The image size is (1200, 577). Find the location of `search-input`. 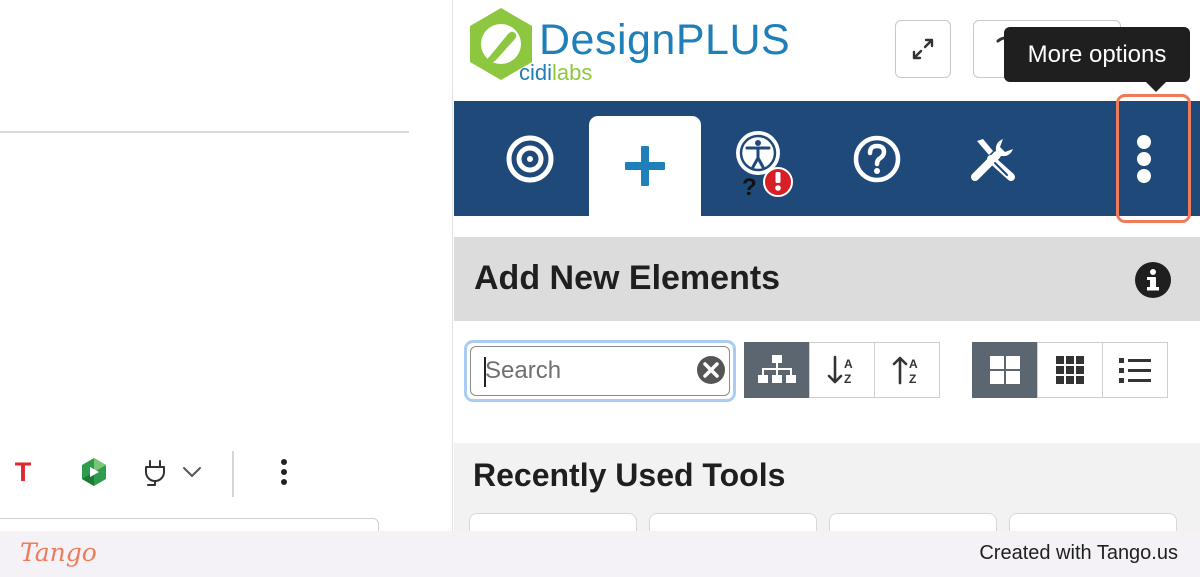

search-input is located at coordinates (600, 371).